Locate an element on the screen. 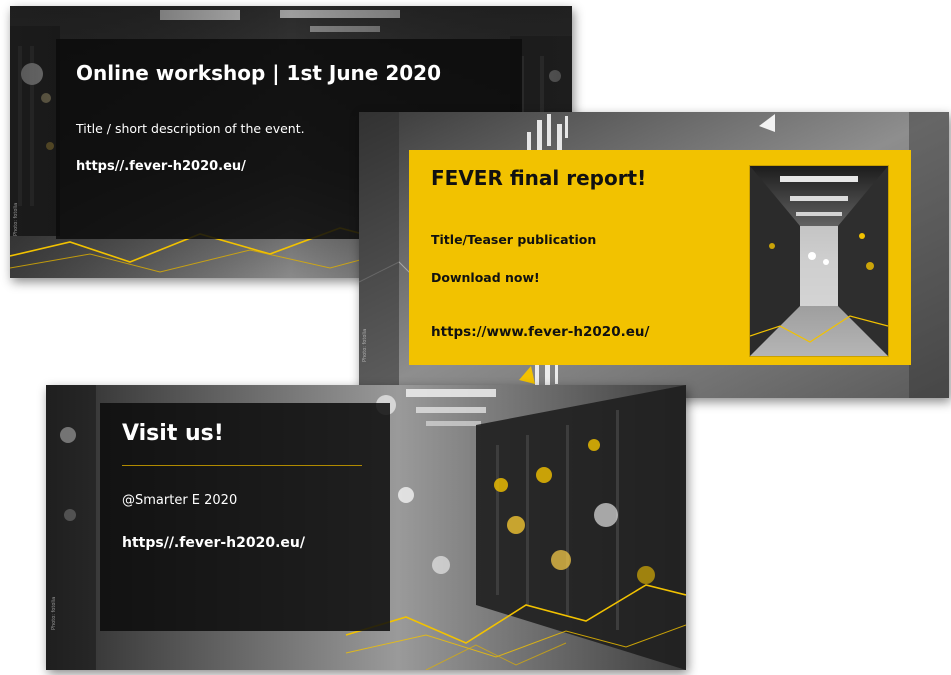  event-description: Title / short description of the event. is located at coordinates (190, 128).